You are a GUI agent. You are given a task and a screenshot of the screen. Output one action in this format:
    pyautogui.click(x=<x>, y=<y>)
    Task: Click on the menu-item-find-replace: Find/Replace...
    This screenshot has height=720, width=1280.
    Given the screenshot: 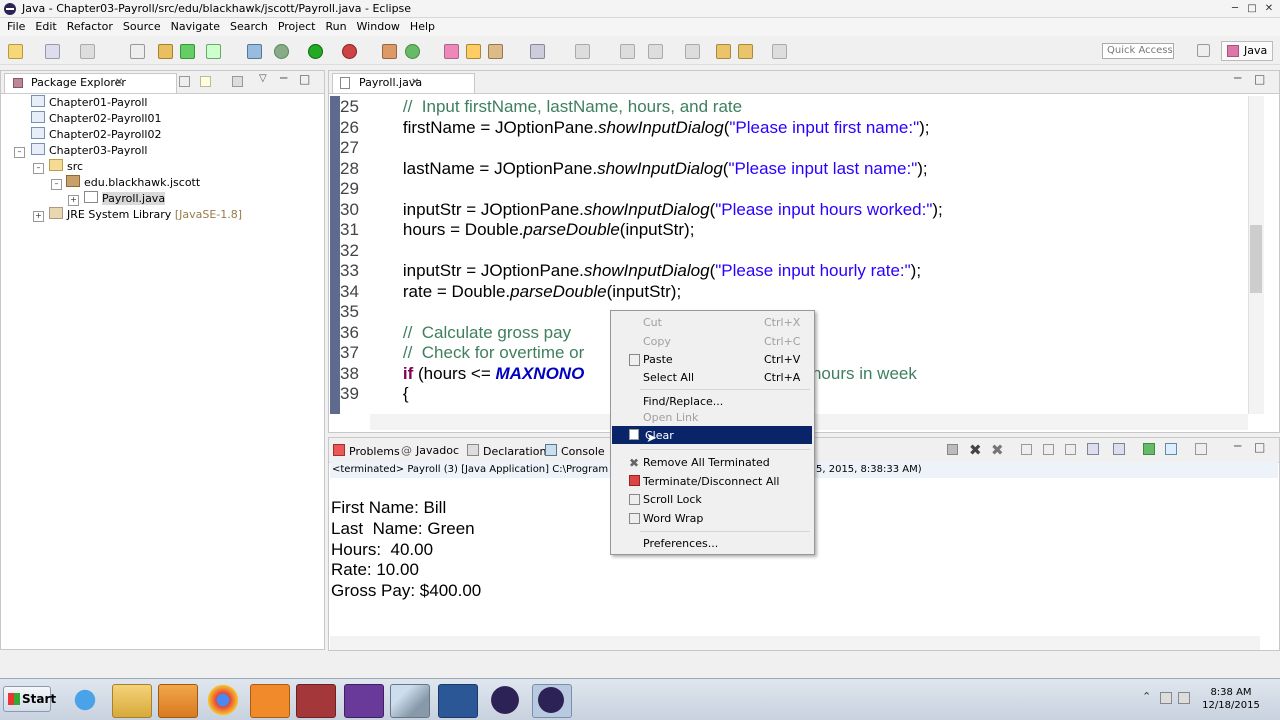 What is the action you would take?
    pyautogui.click(x=683, y=401)
    